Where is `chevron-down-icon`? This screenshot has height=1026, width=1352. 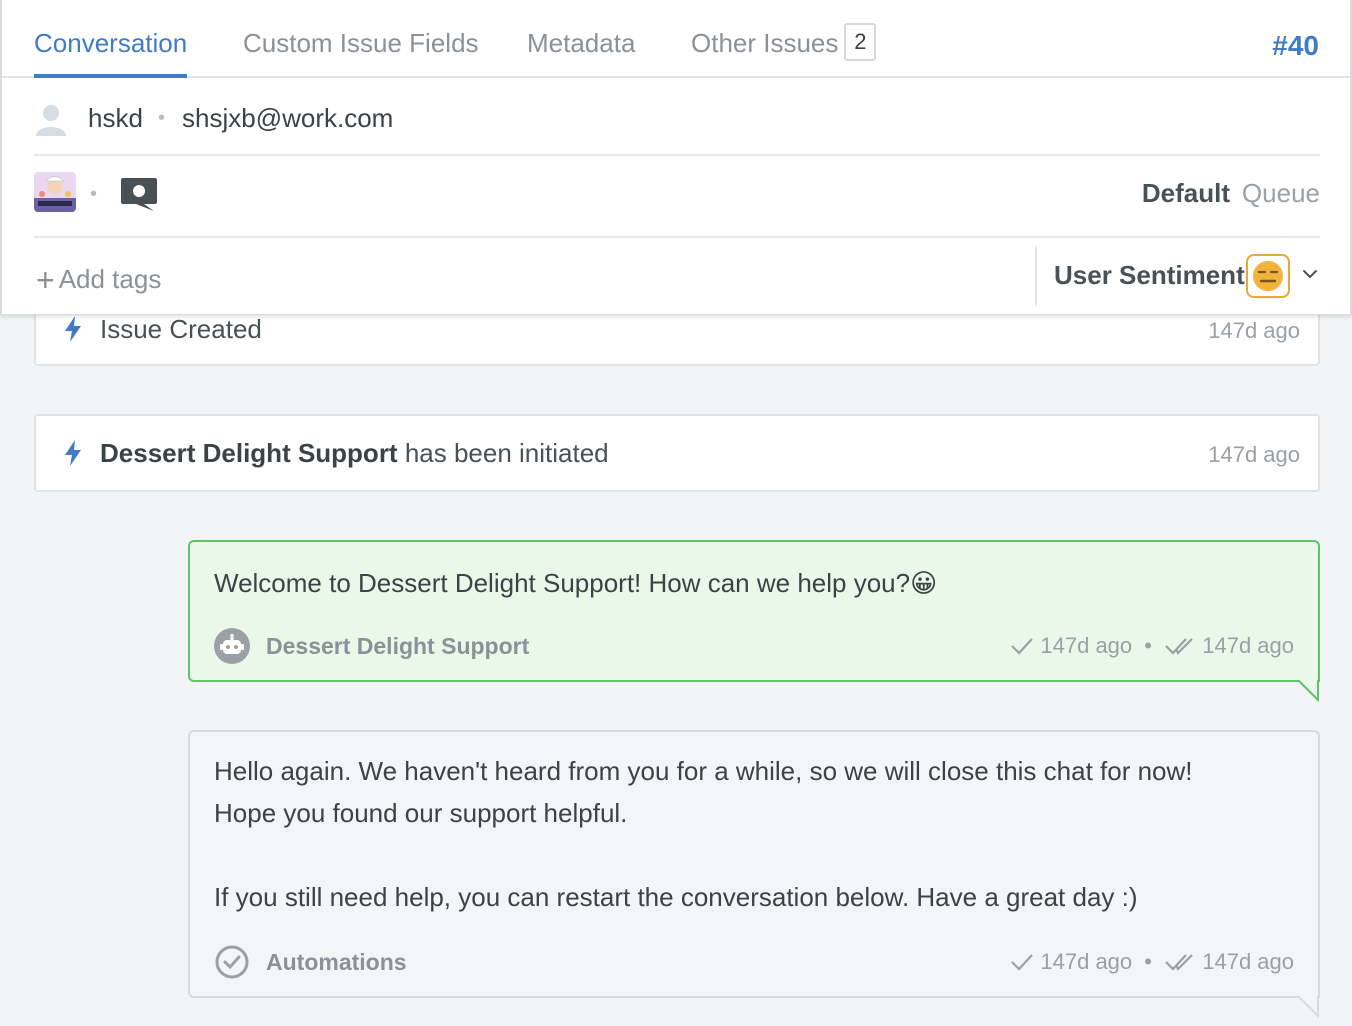 chevron-down-icon is located at coordinates (1310, 274).